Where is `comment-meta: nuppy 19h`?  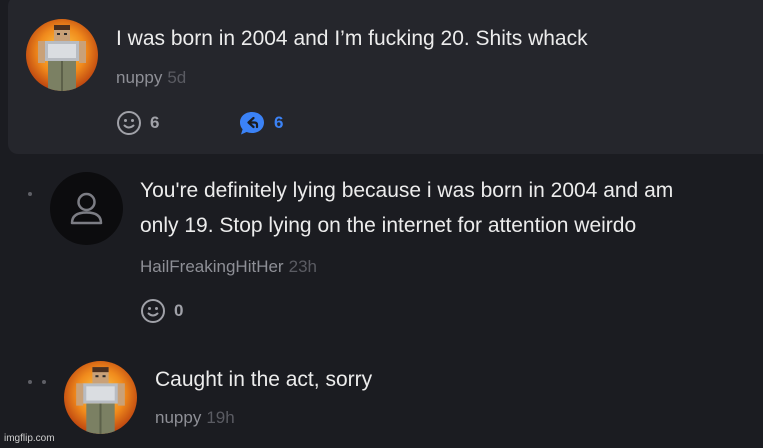
comment-meta: nuppy 19h is located at coordinates (195, 418).